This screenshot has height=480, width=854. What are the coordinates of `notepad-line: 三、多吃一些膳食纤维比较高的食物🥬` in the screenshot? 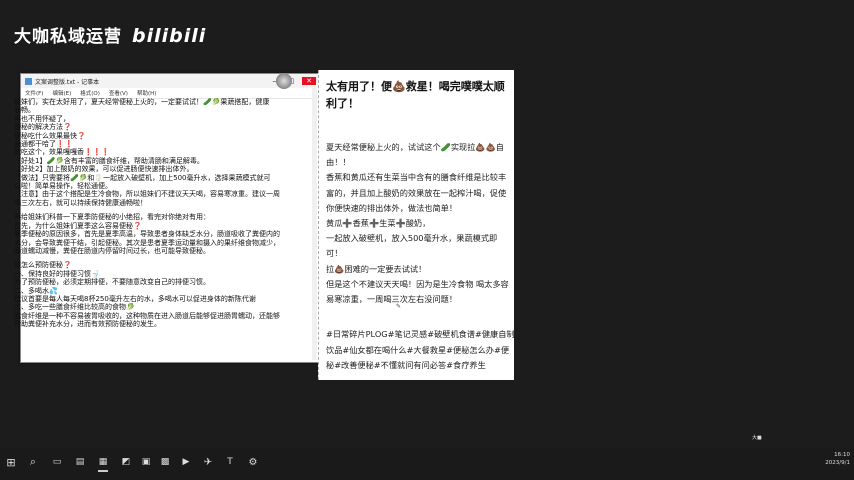 It's located at (74, 307).